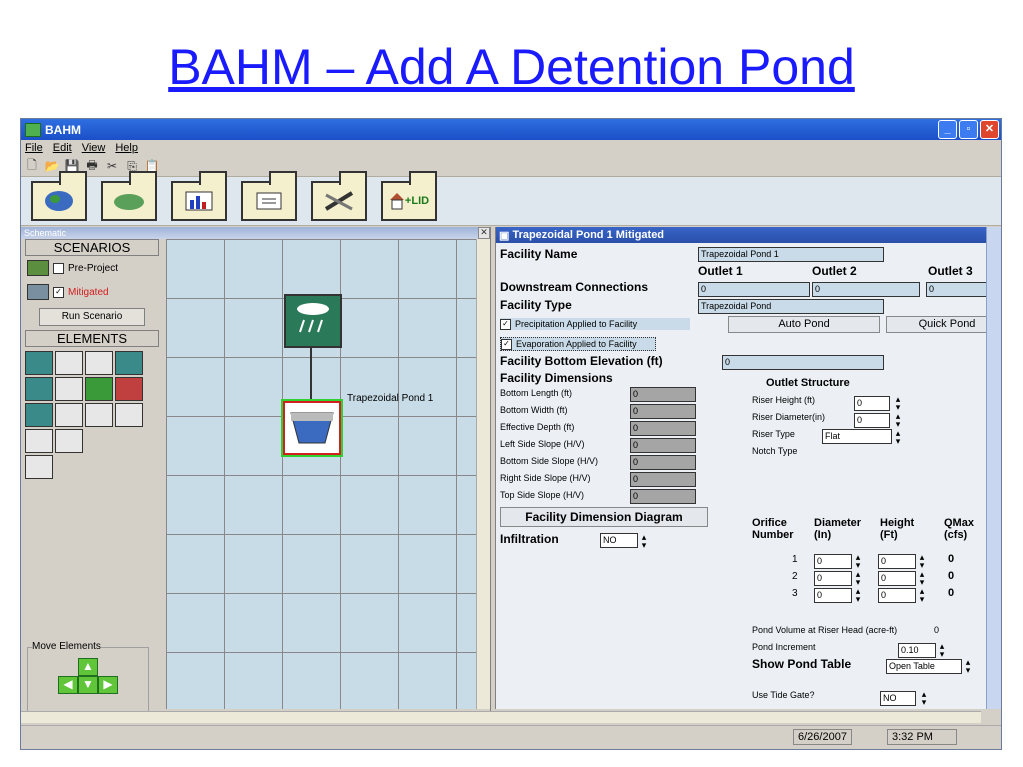 Image resolution: width=1023 pixels, height=767 pixels. I want to click on right-side-slope-input: 0, so click(663, 479).